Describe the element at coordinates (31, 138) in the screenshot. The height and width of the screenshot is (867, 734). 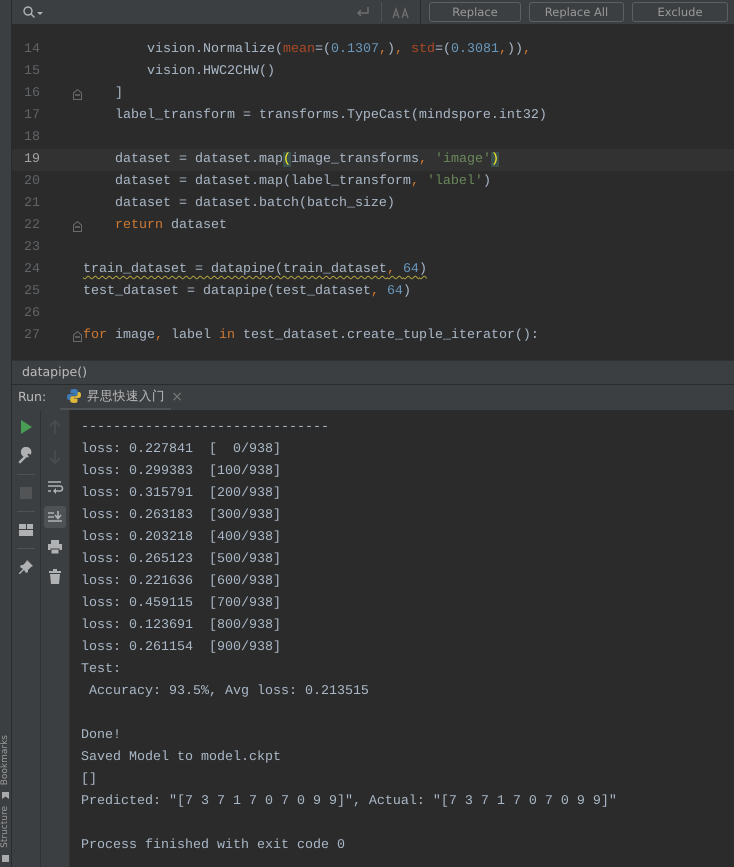
I see `line-number: 18` at that location.